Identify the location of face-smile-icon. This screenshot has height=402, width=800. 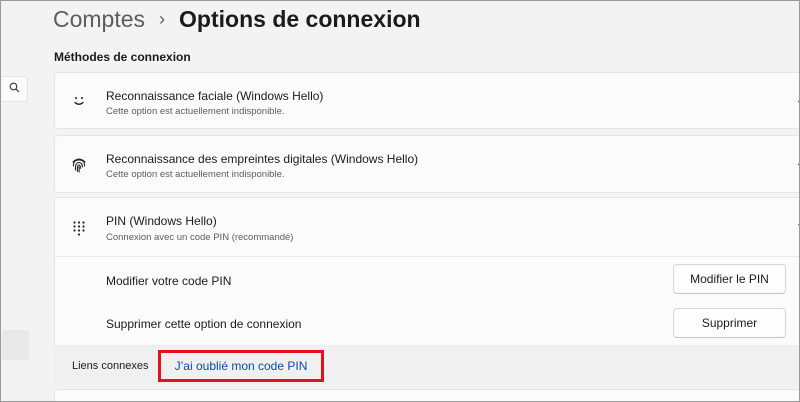
(79, 101).